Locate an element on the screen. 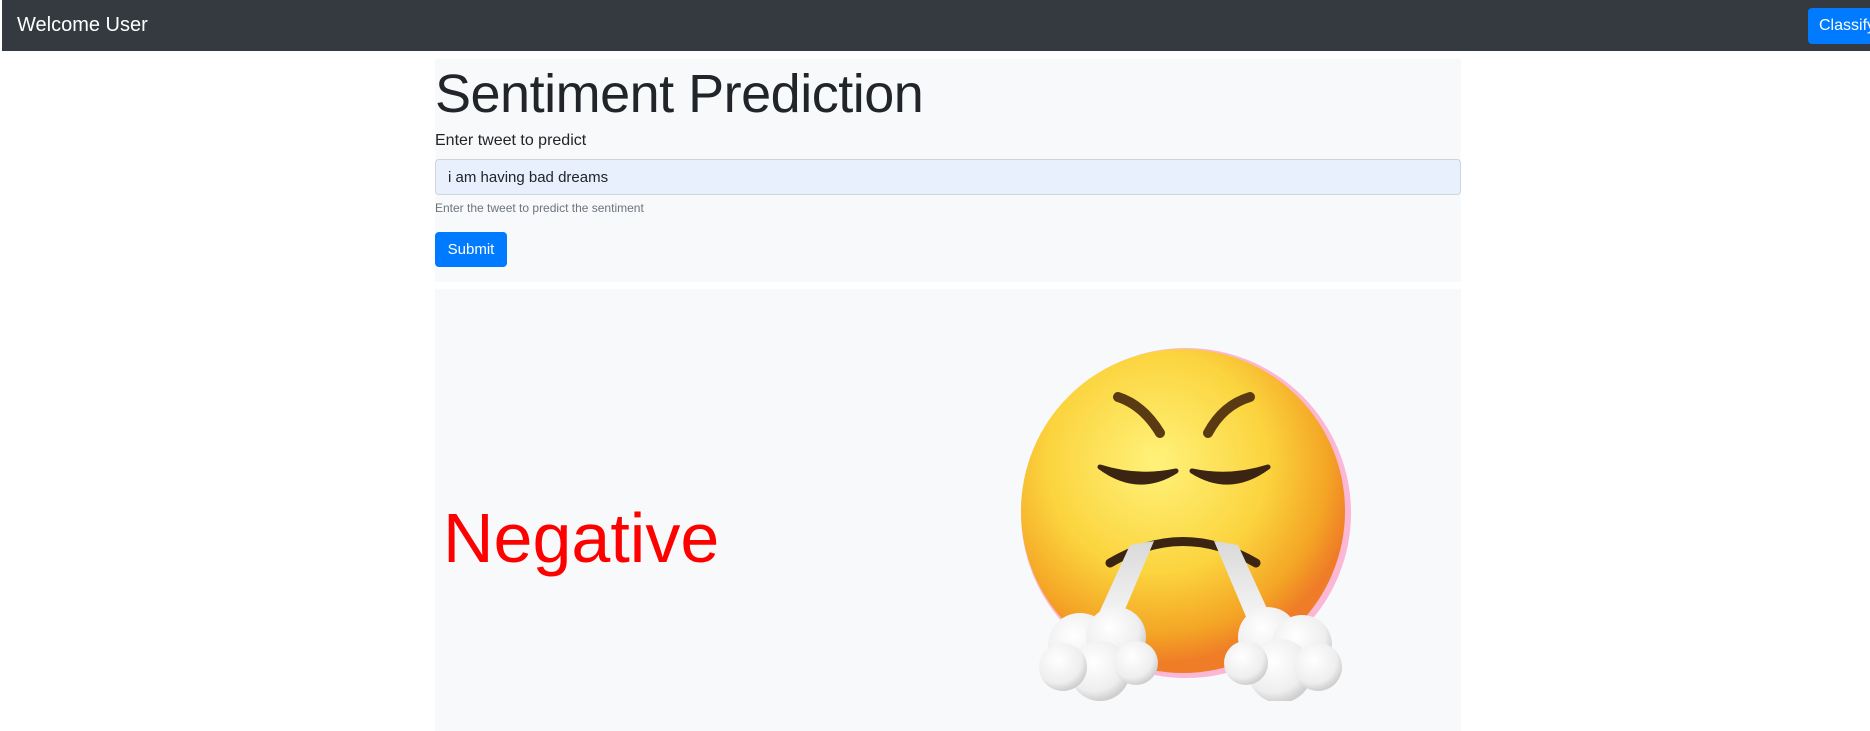 The width and height of the screenshot is (1870, 731). top-navbar: Welcome User is located at coordinates (936, 25).